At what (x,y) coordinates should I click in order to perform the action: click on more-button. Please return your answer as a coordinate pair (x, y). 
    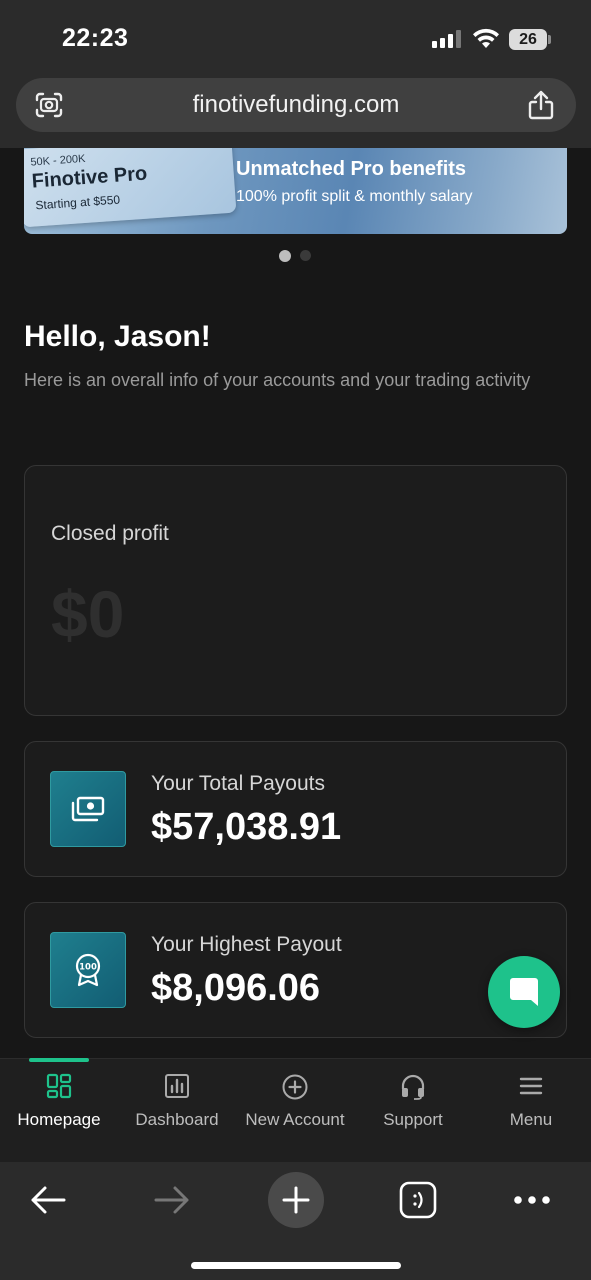
    Looking at the image, I should click on (532, 1200).